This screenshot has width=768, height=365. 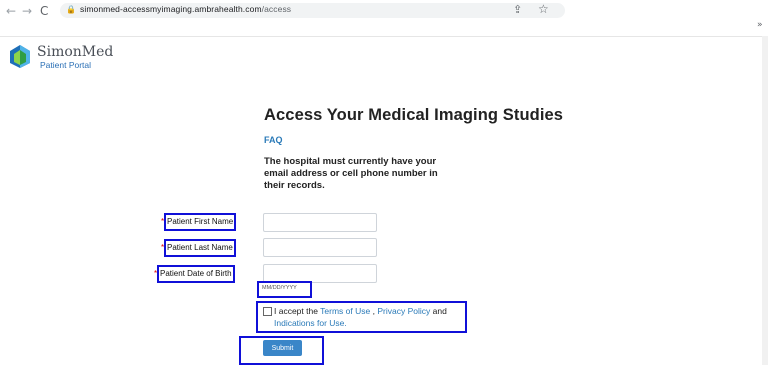 I want to click on scrollbar, so click(x=765, y=200).